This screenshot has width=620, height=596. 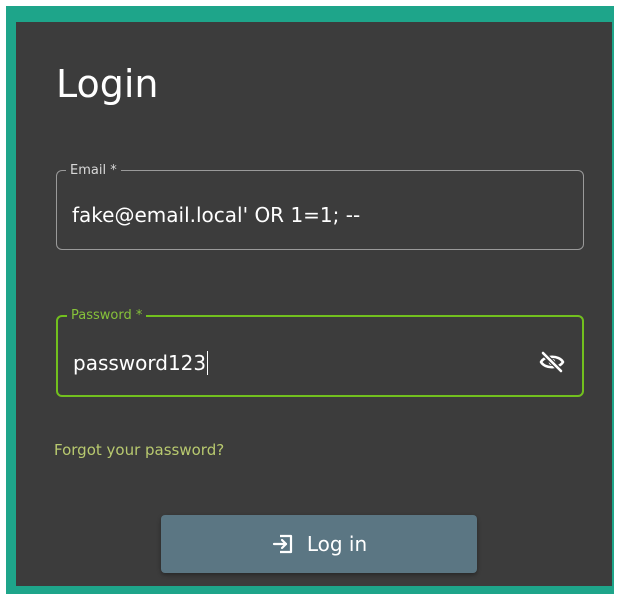 What do you see at coordinates (139, 450) in the screenshot?
I see `forgot-password-link: Forgot your password?` at bounding box center [139, 450].